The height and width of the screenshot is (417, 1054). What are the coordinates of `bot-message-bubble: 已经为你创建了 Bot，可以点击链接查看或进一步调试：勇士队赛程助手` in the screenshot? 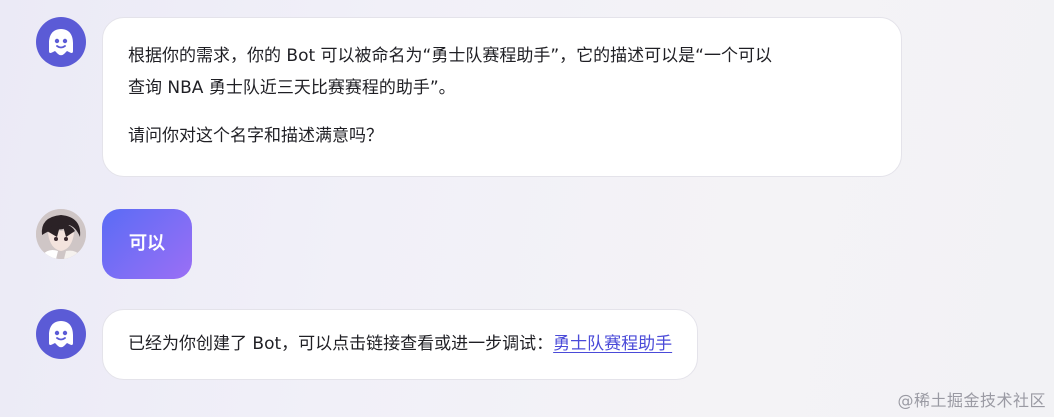 It's located at (400, 344).